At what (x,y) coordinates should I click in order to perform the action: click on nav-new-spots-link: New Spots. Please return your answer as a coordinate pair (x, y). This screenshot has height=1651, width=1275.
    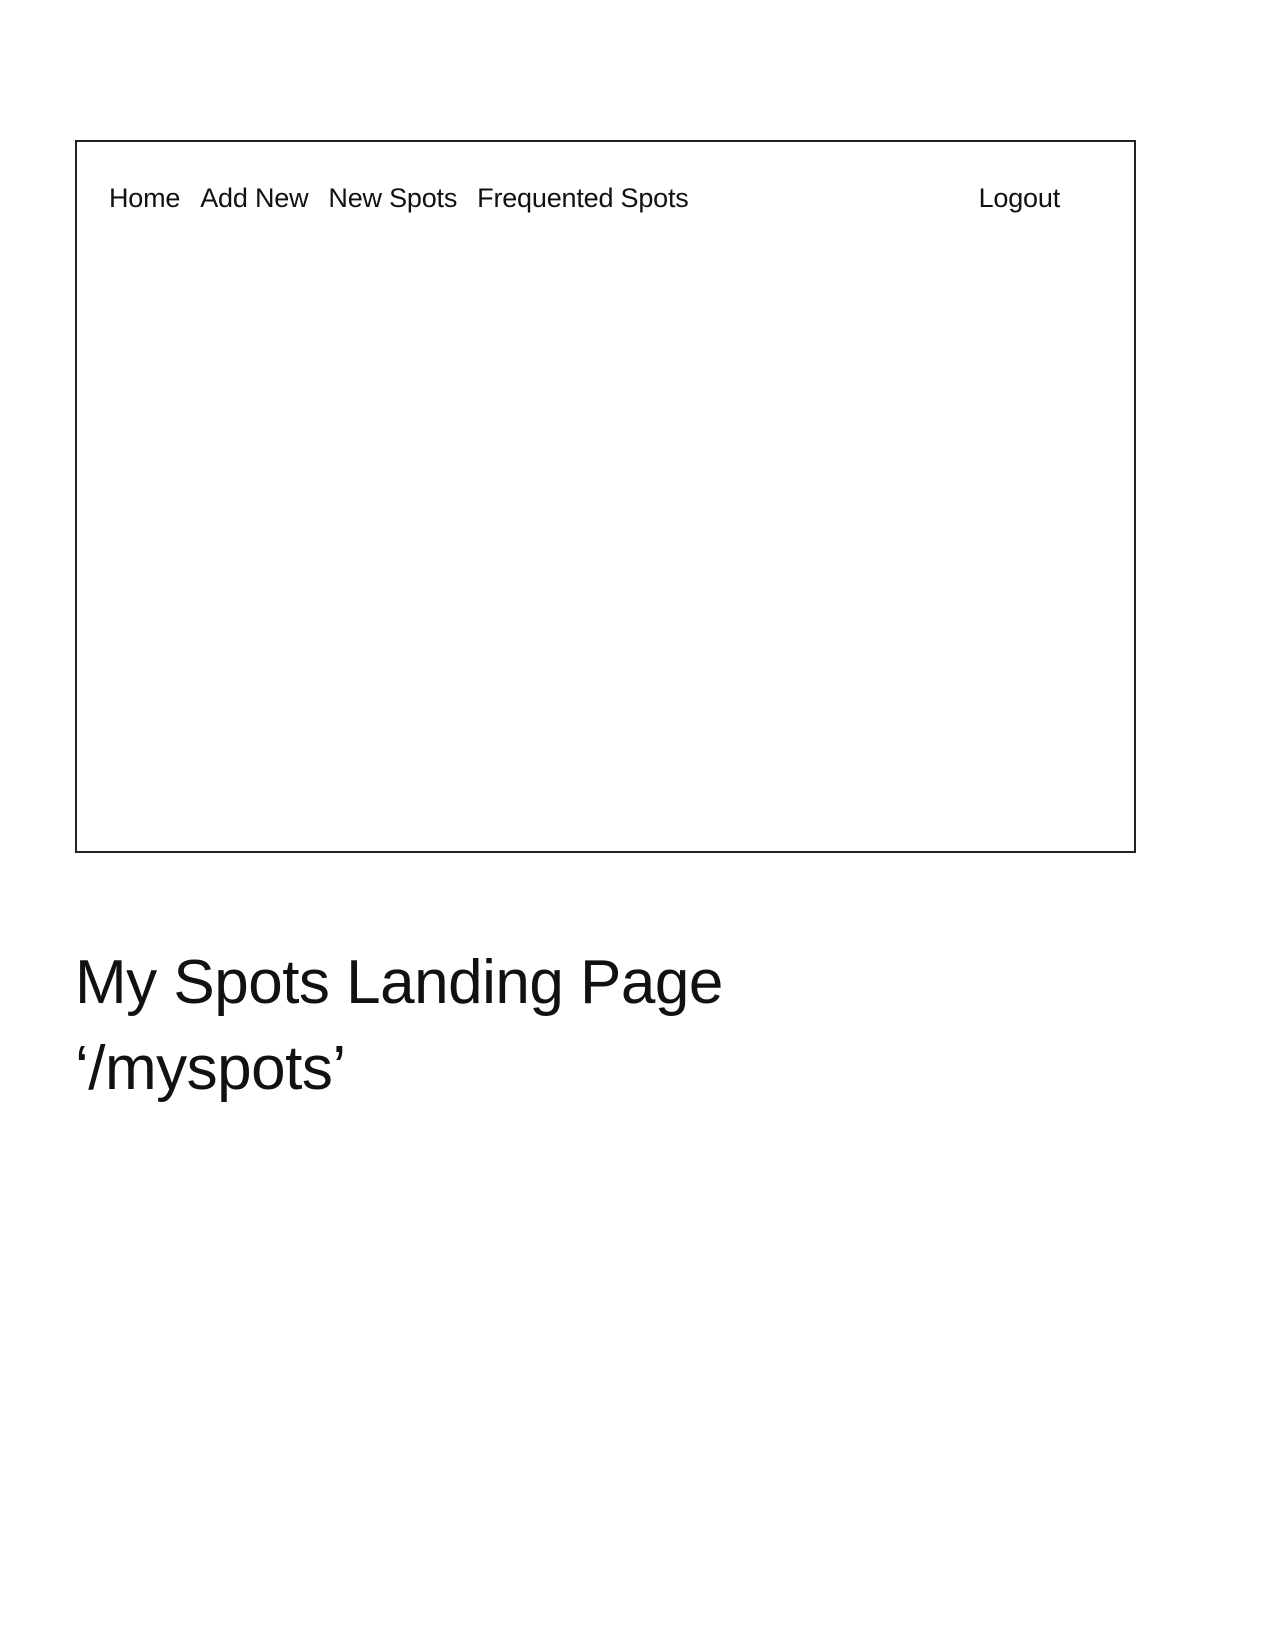
    Looking at the image, I should click on (392, 198).